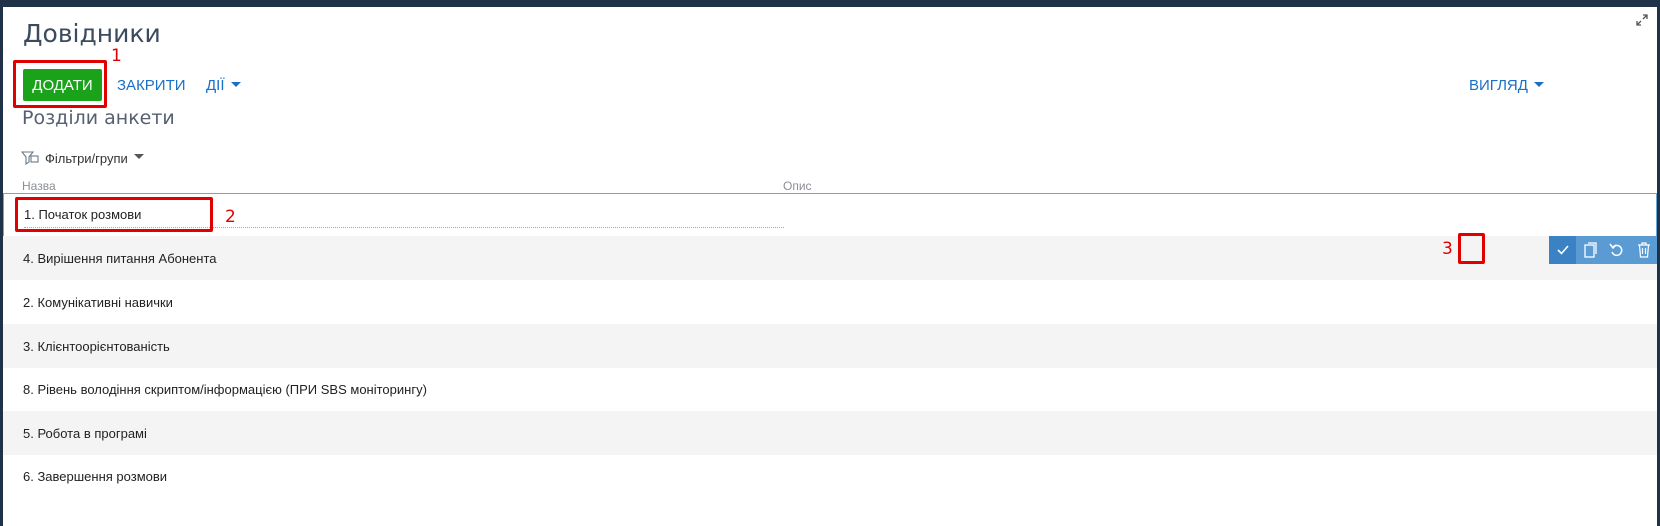 The image size is (1660, 526). I want to click on table-row: 6. Завершення розмови, so click(830, 476).